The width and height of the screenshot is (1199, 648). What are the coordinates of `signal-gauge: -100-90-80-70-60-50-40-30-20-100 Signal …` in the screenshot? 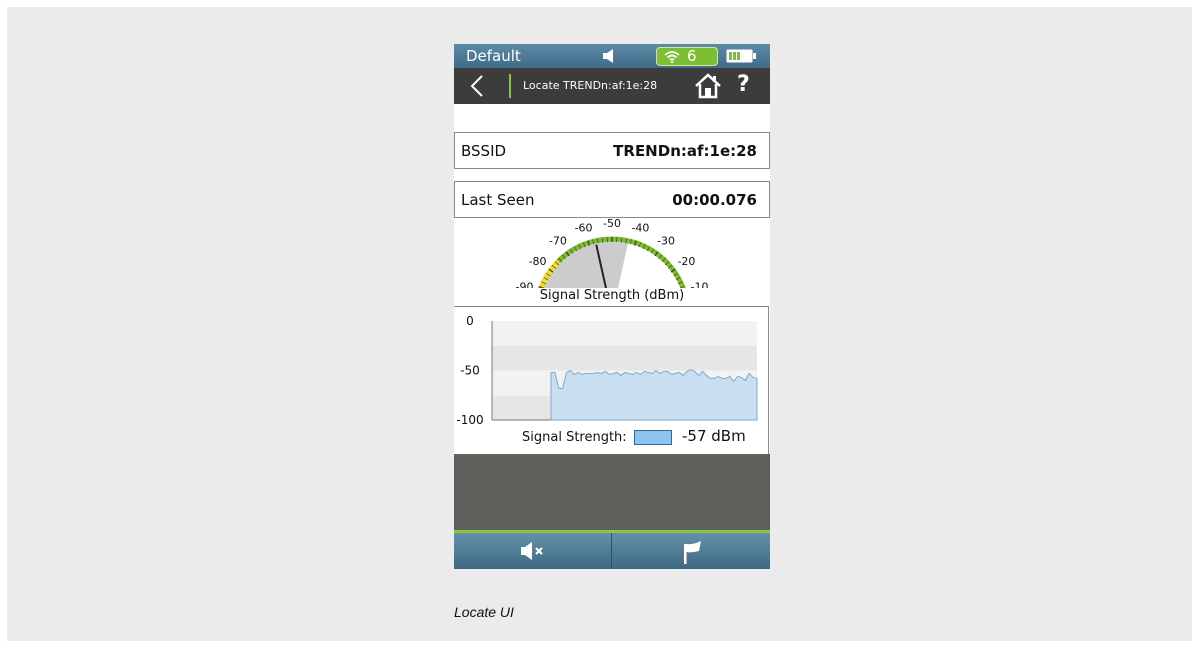 It's located at (612, 262).